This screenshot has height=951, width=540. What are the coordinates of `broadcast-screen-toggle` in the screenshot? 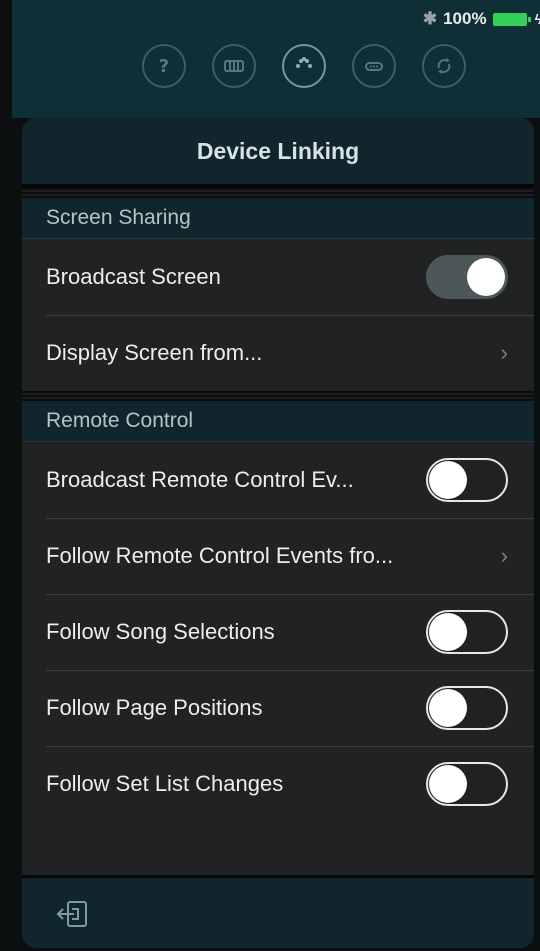 It's located at (467, 277).